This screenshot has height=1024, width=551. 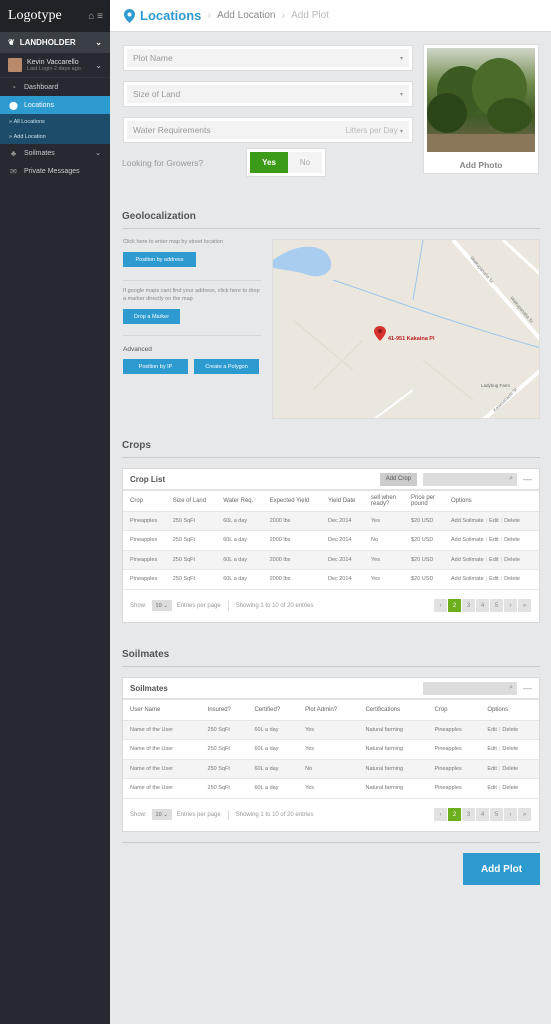 I want to click on cell: 250 SqFt, so click(x=191, y=579).